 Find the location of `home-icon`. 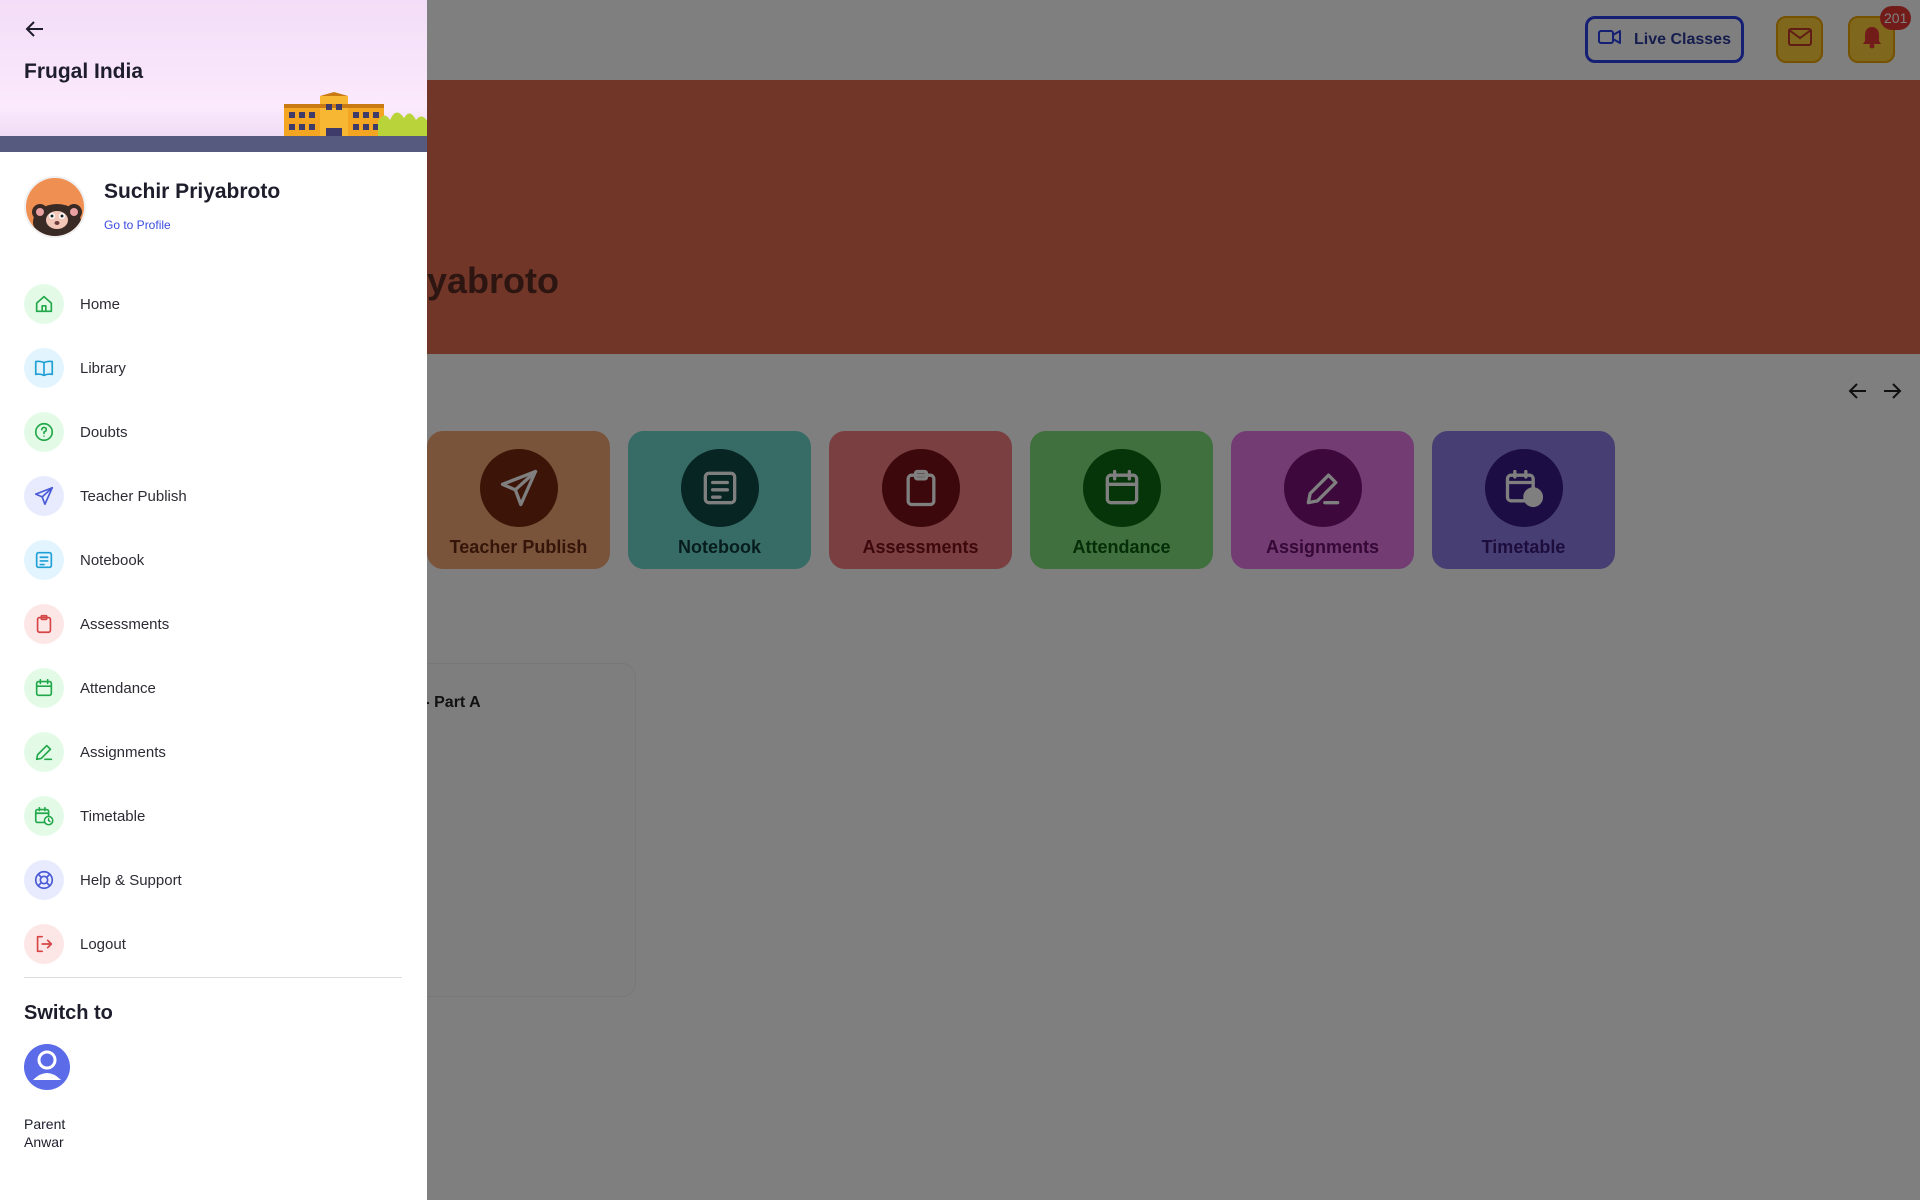

home-icon is located at coordinates (44, 304).